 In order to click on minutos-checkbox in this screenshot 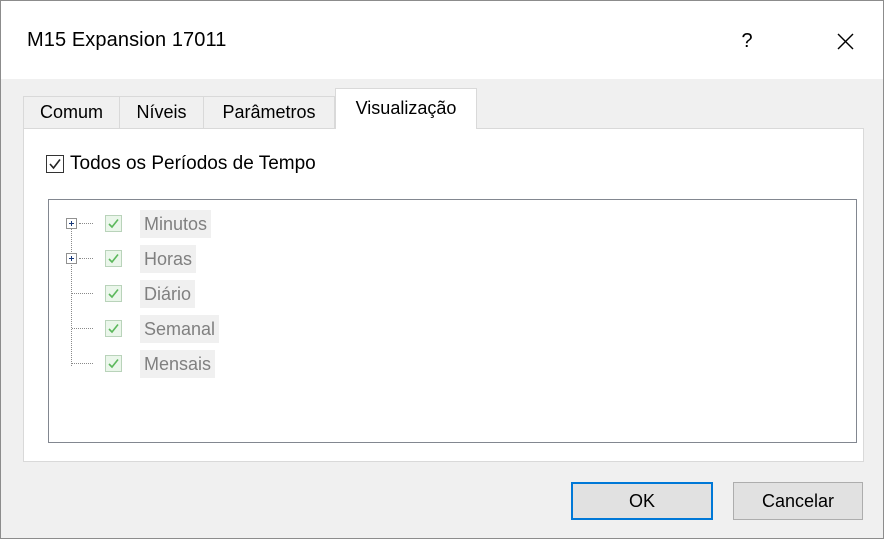, I will do `click(113, 223)`.